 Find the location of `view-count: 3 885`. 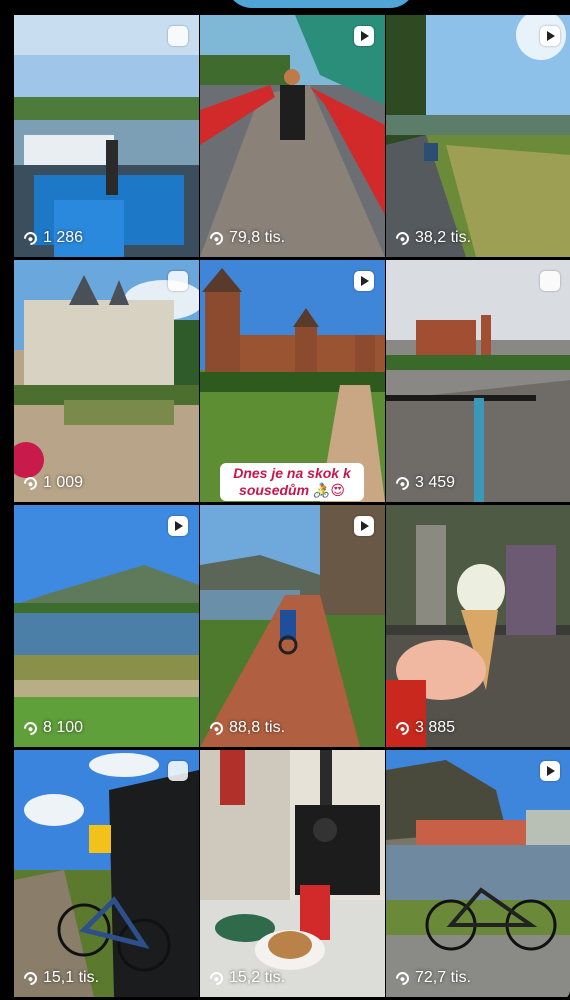

view-count: 3 885 is located at coordinates (424, 728).